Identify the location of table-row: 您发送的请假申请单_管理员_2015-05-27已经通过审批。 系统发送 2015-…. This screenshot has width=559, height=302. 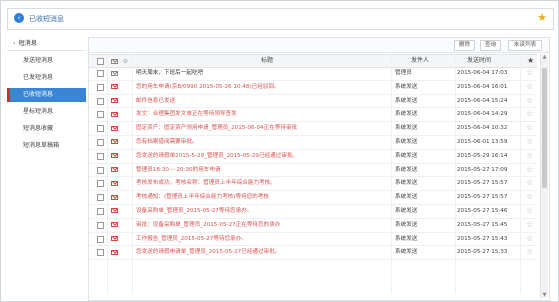
(313, 253).